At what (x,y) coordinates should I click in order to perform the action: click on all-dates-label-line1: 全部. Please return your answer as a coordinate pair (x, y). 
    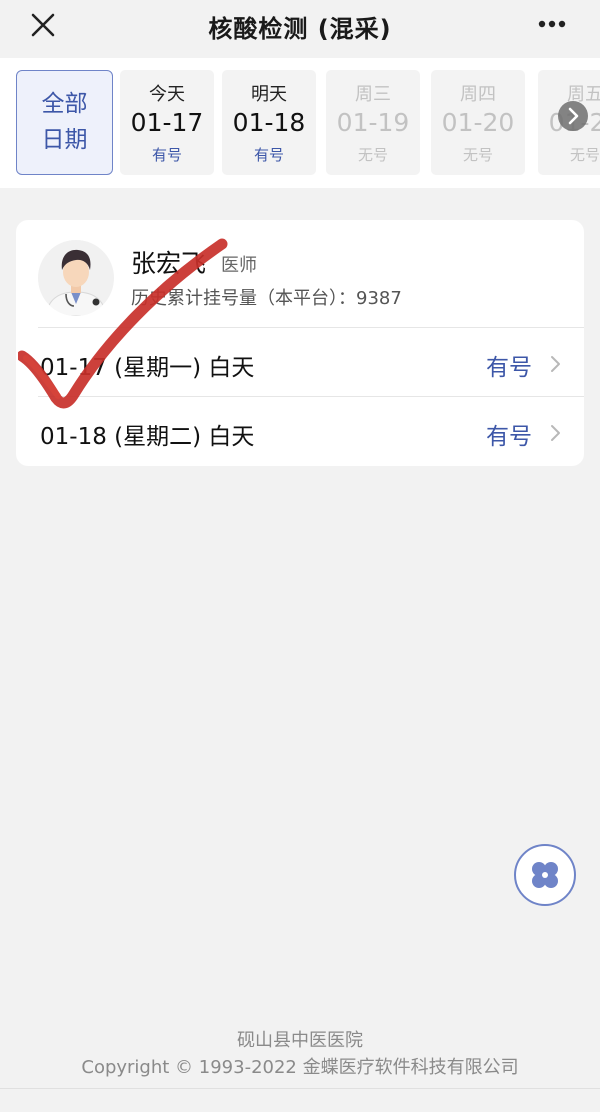
    Looking at the image, I should click on (64, 104).